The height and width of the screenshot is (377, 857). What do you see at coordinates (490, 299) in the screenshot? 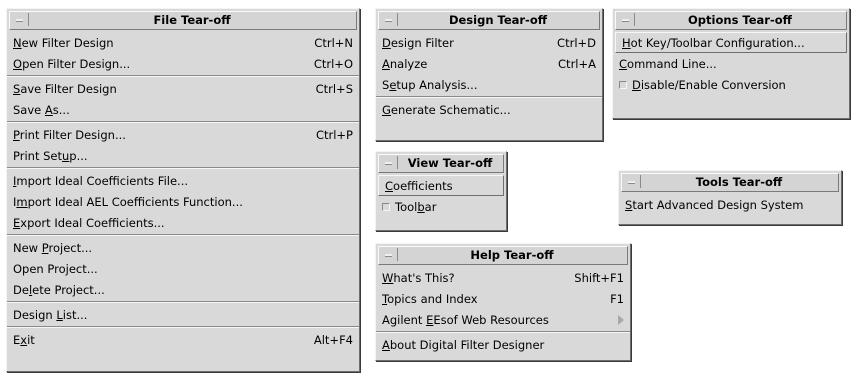
I see `menu-item-label: Topics and Index` at bounding box center [490, 299].